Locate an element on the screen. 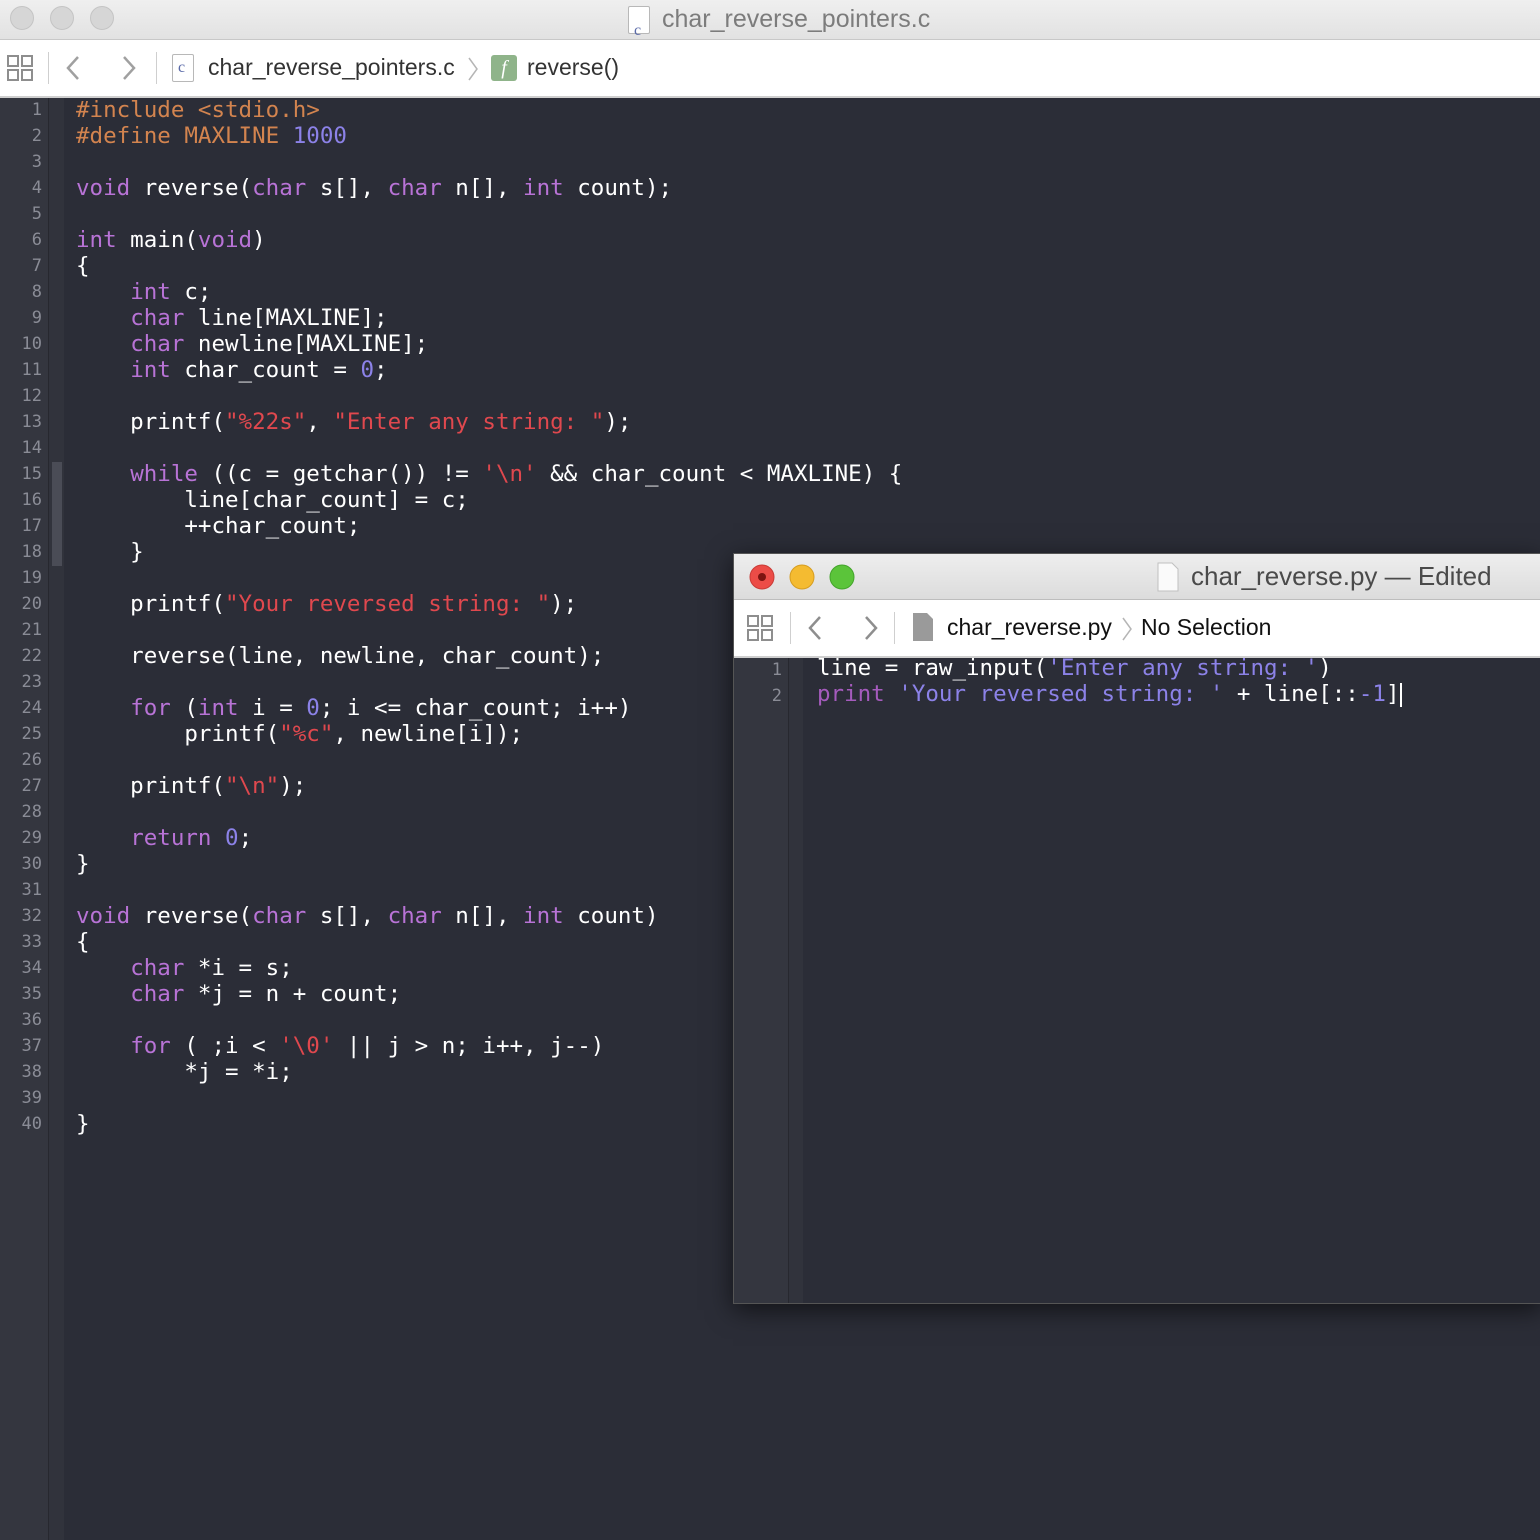  line-number: 24 is located at coordinates (31, 708).